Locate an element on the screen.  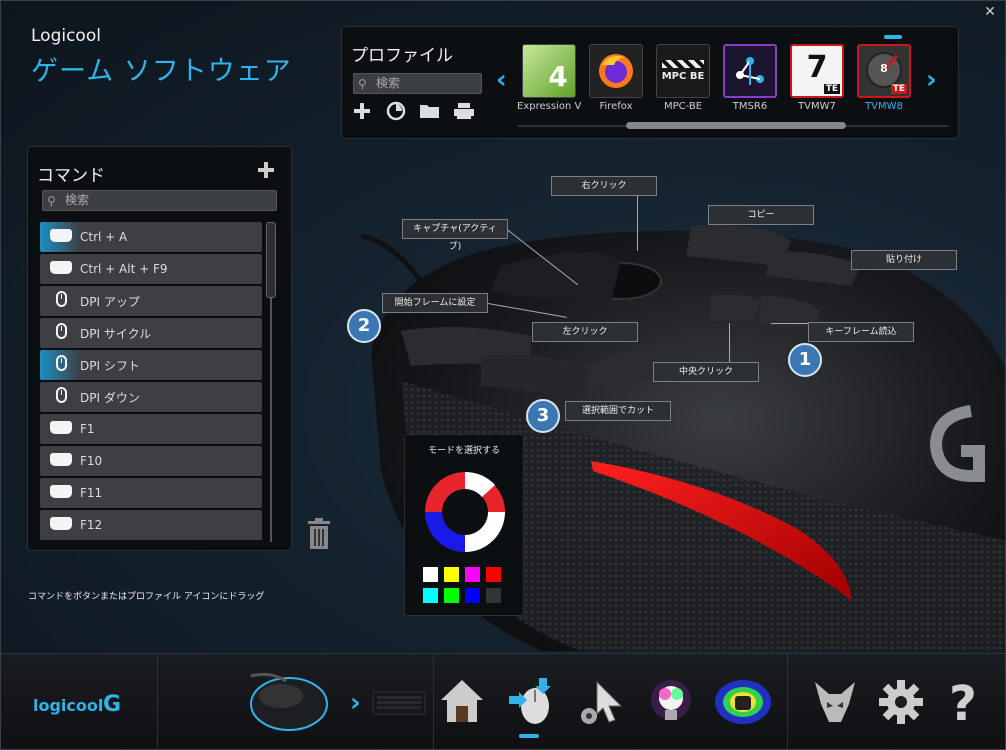
command-item: DPI シフト is located at coordinates (151, 365).